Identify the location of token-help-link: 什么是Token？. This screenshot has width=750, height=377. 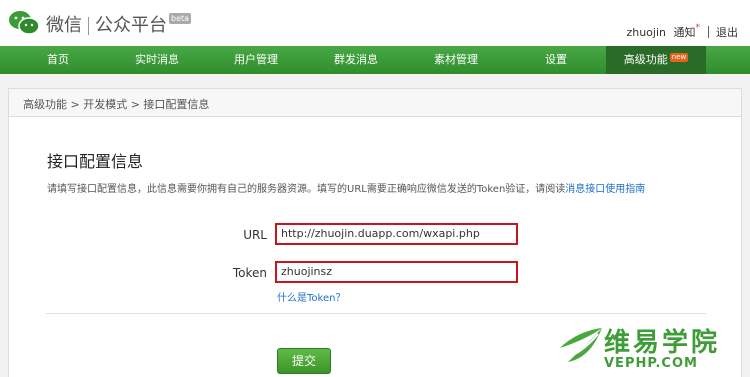
(311, 296).